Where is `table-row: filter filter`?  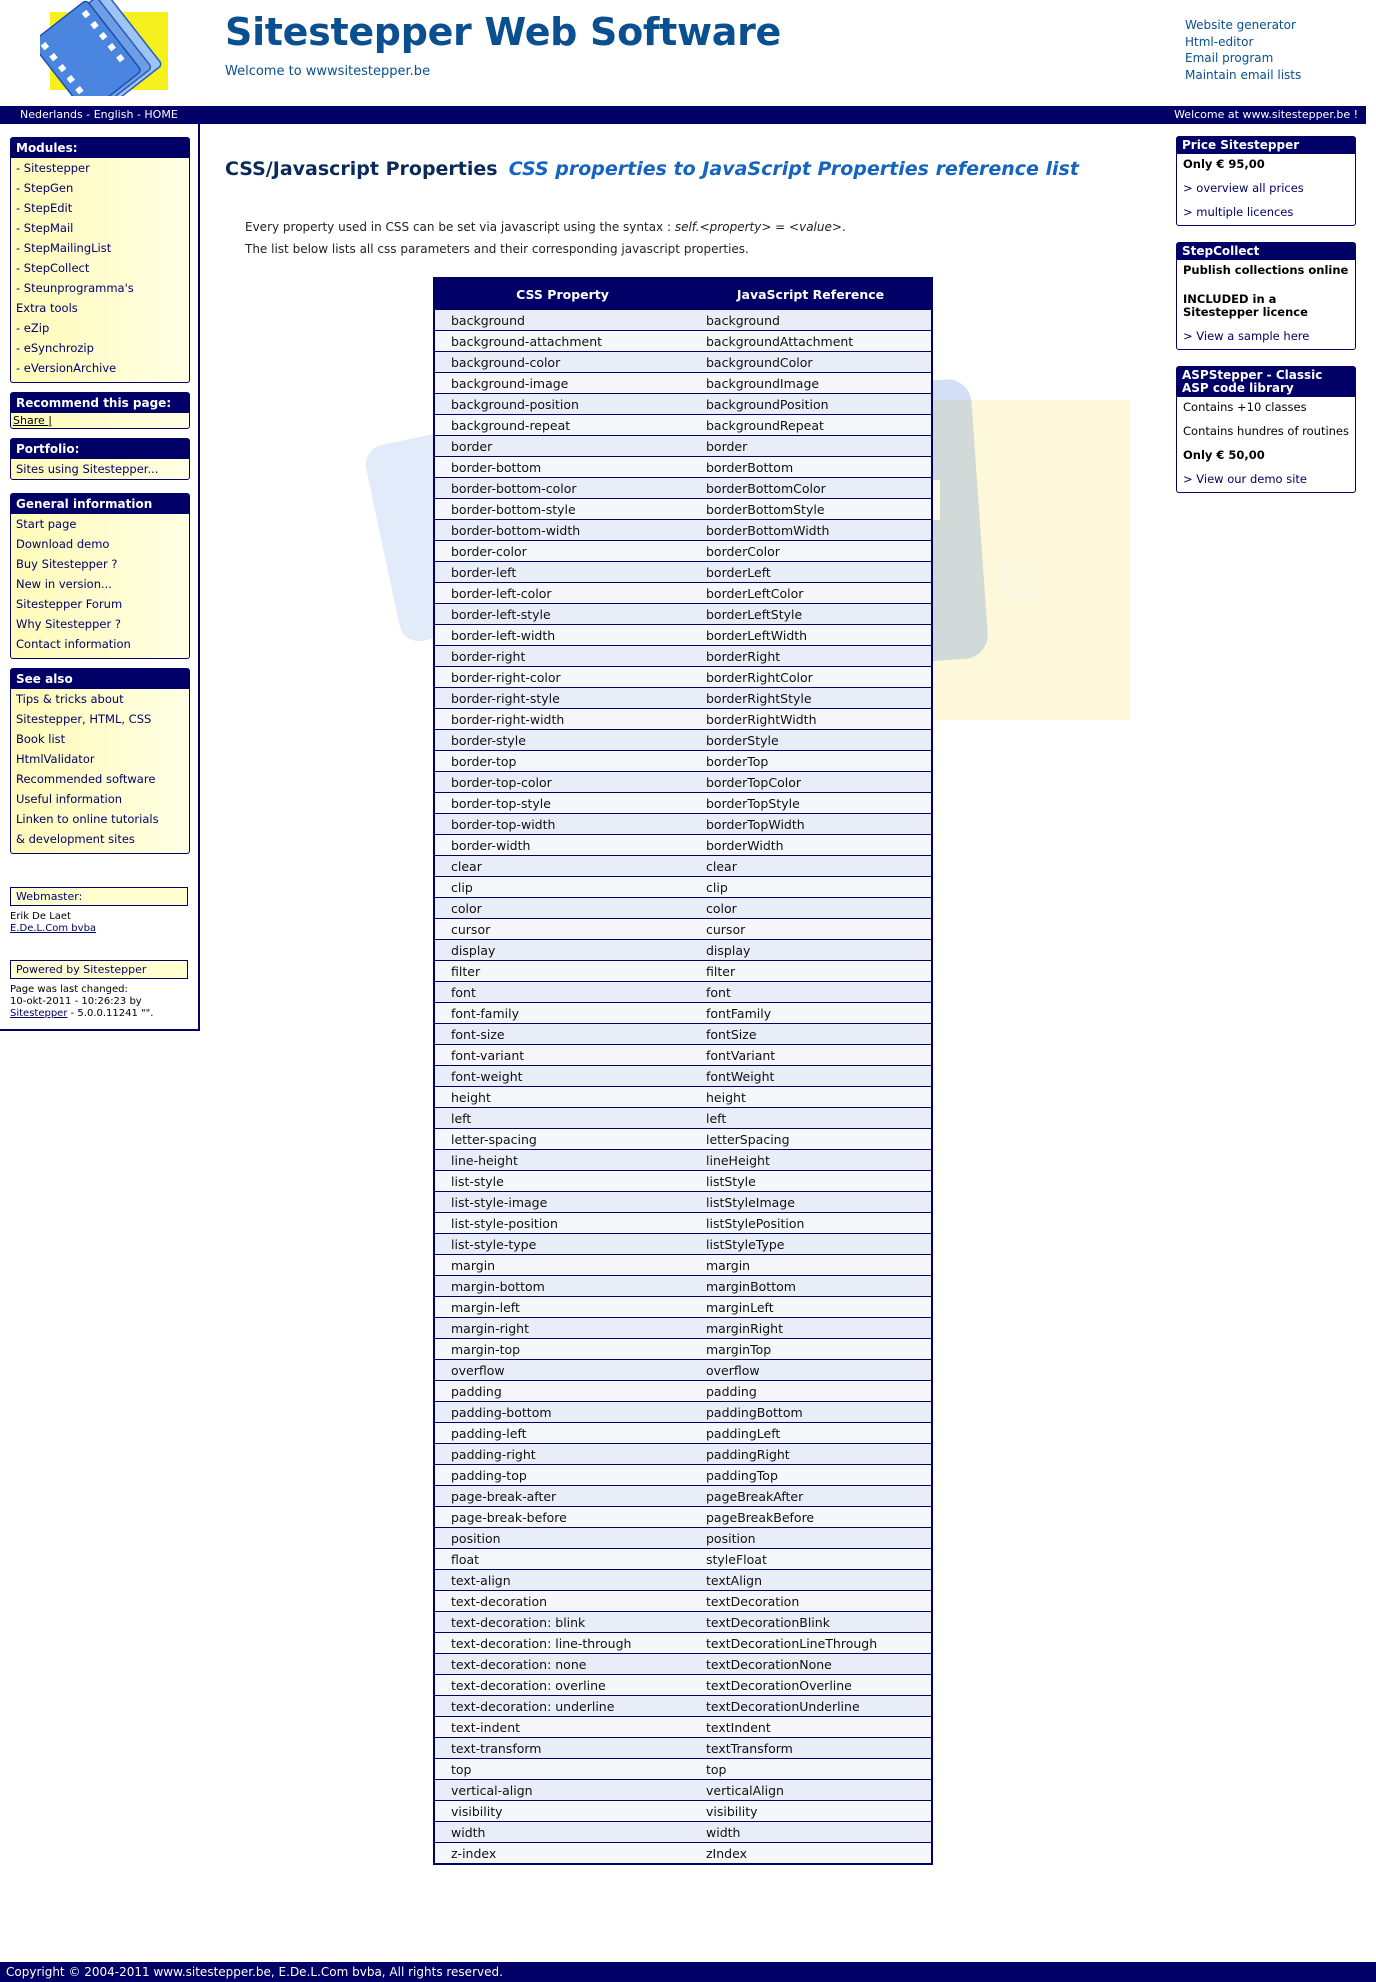 table-row: filter filter is located at coordinates (683, 971).